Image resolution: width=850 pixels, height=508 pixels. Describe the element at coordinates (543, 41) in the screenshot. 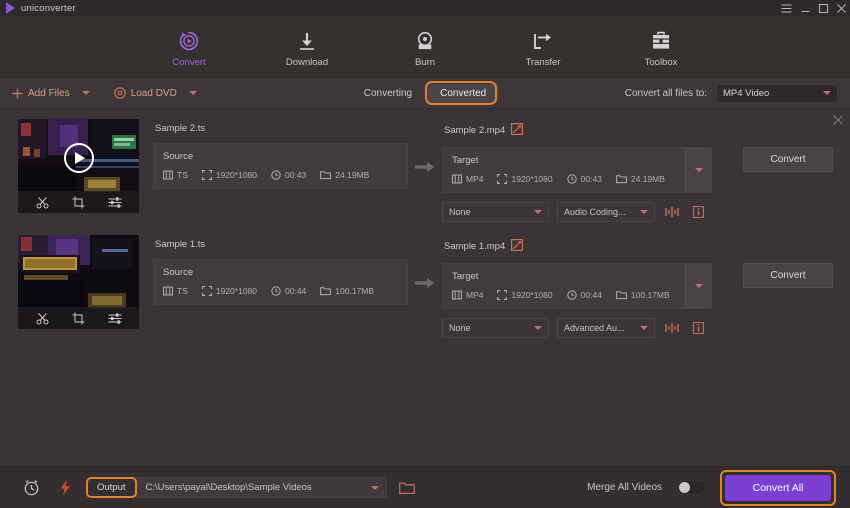

I see `transfer-icon` at that location.